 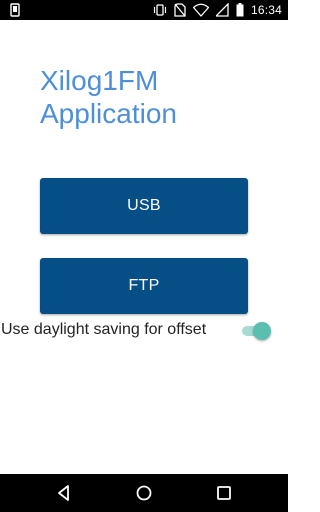 I want to click on daylight-saving-toggle, so click(x=256, y=331).